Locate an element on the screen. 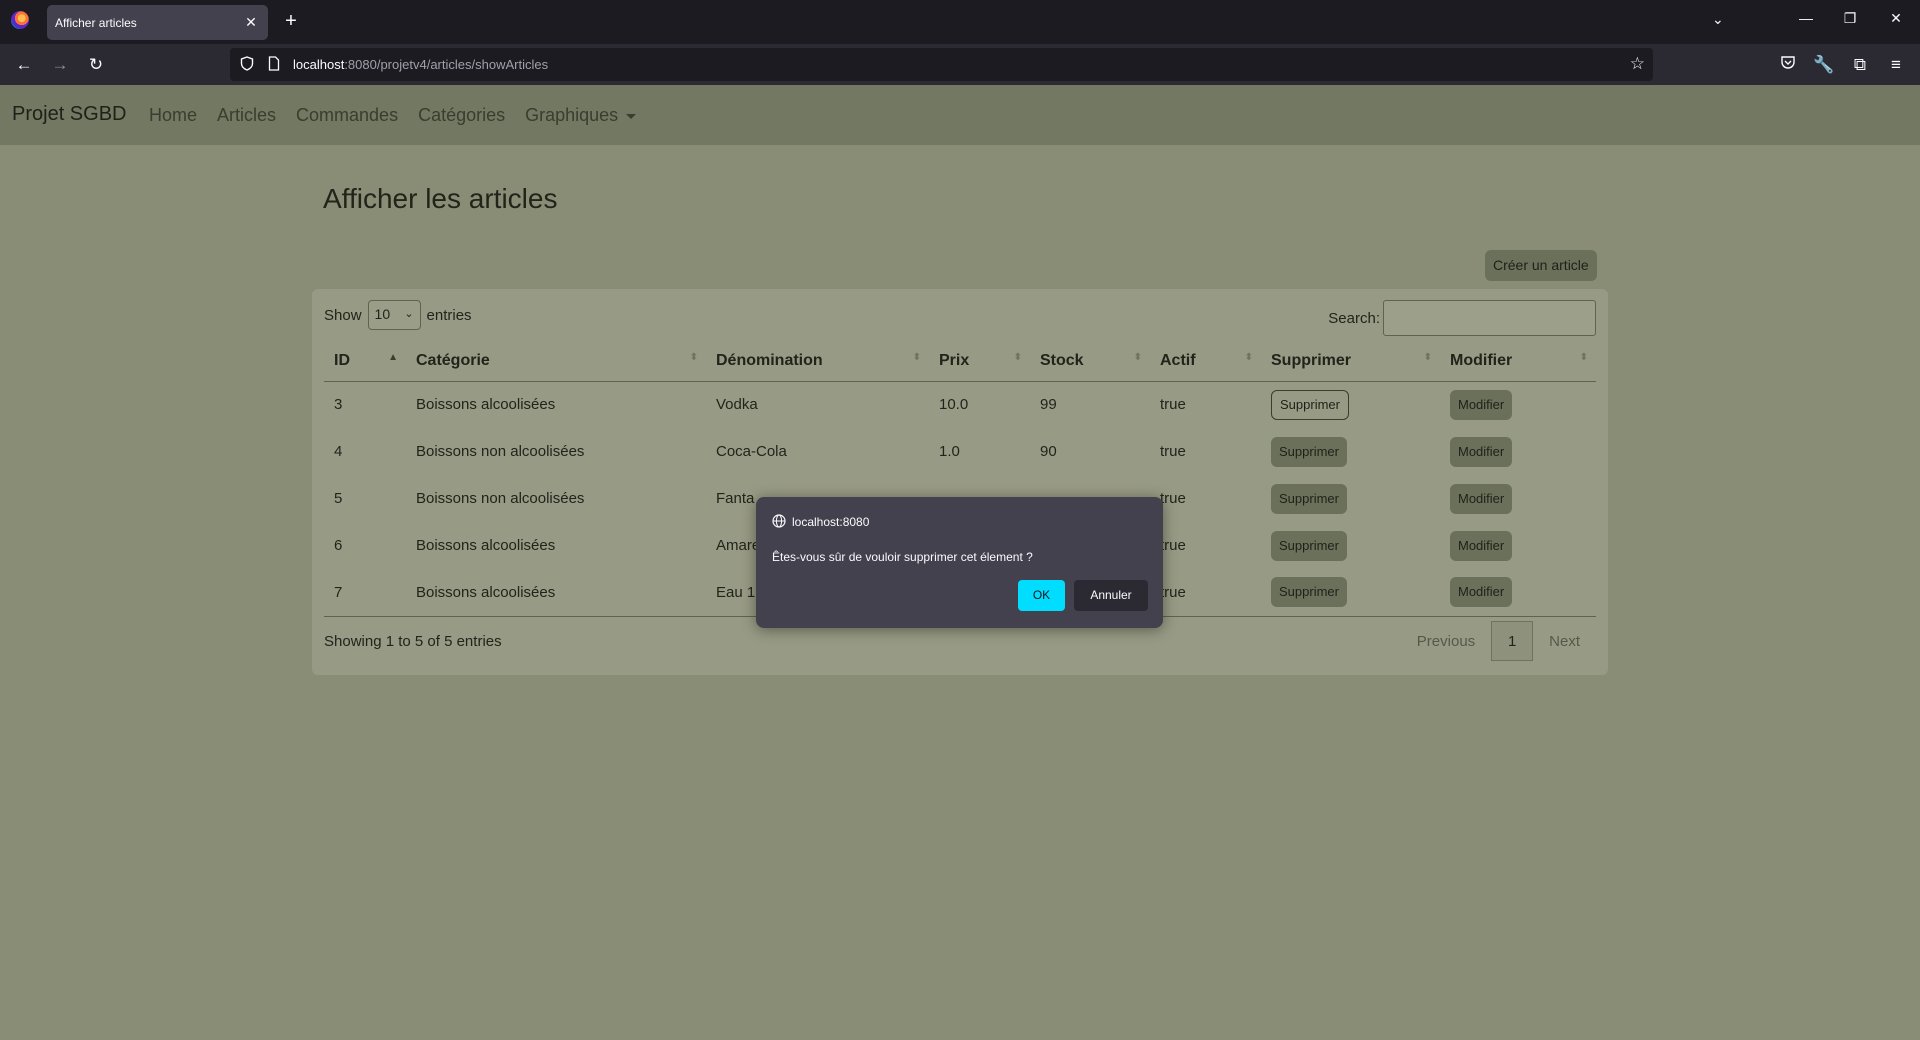  browser-tab-active: Afficher articles ✕ is located at coordinates (157, 22).